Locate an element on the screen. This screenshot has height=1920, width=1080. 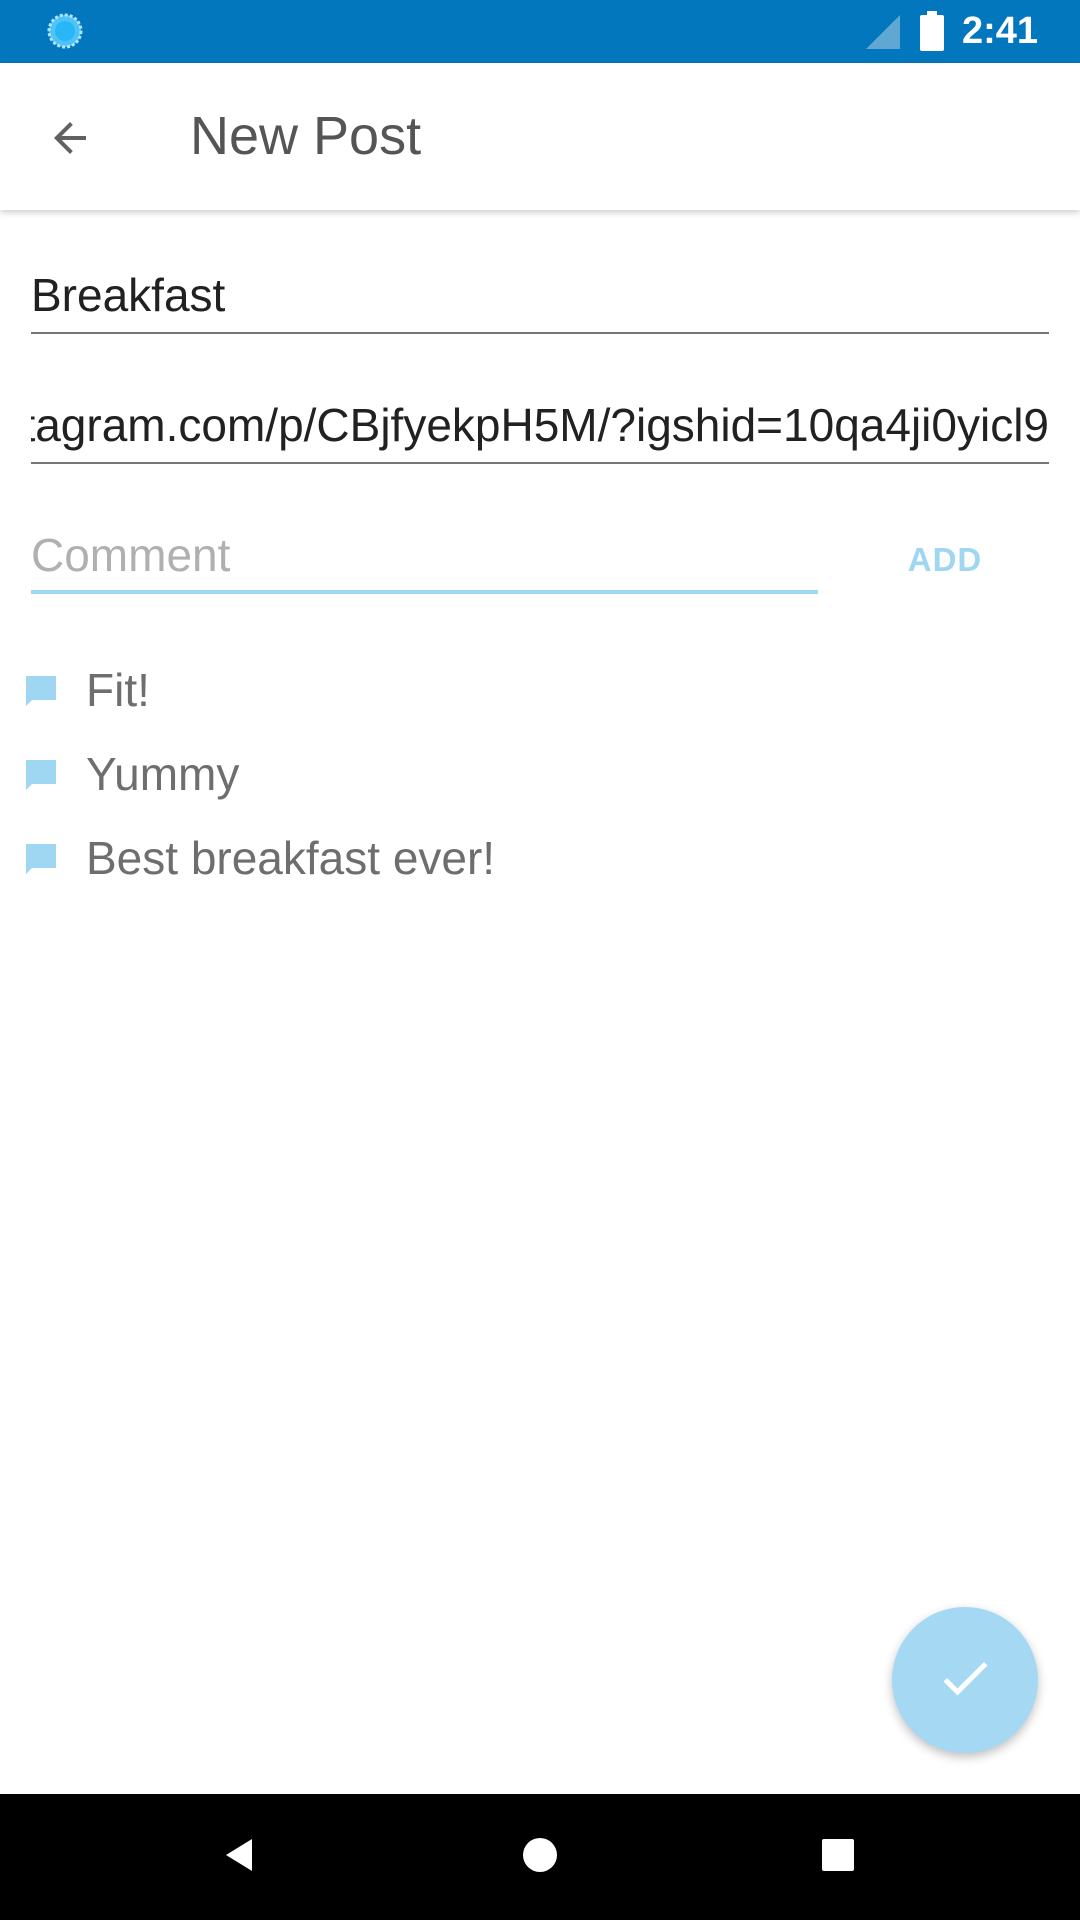
nav-recents-icon is located at coordinates (838, 1857).